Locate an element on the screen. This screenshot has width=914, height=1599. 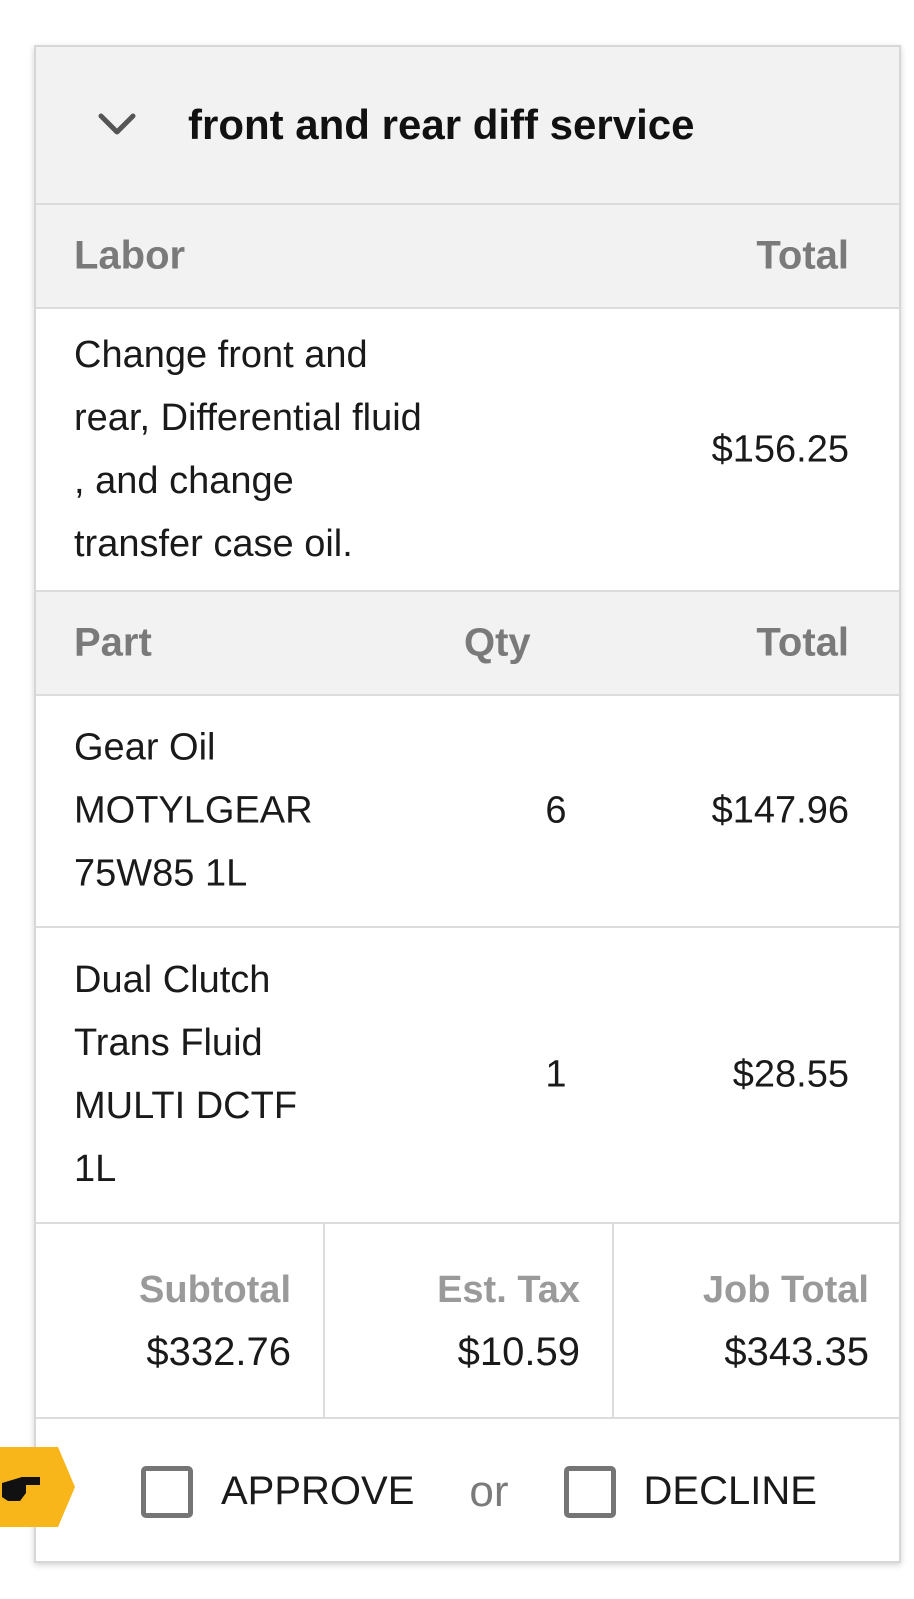
labor-header-total: Total is located at coordinates (802, 255).